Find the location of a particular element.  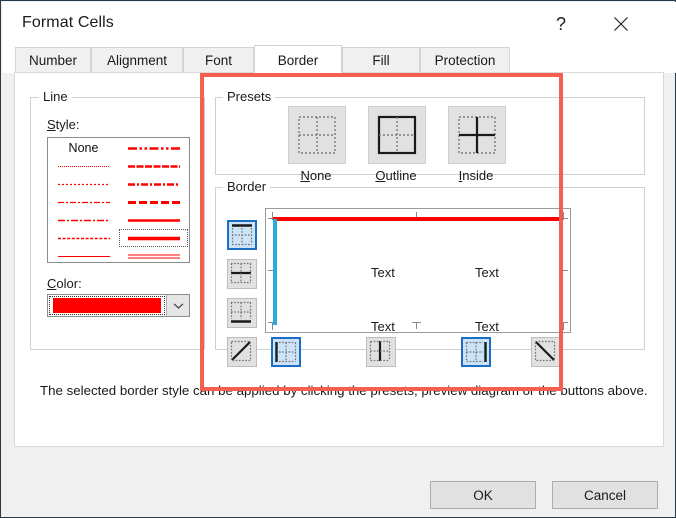

tab-protection: Protection is located at coordinates (465, 60).